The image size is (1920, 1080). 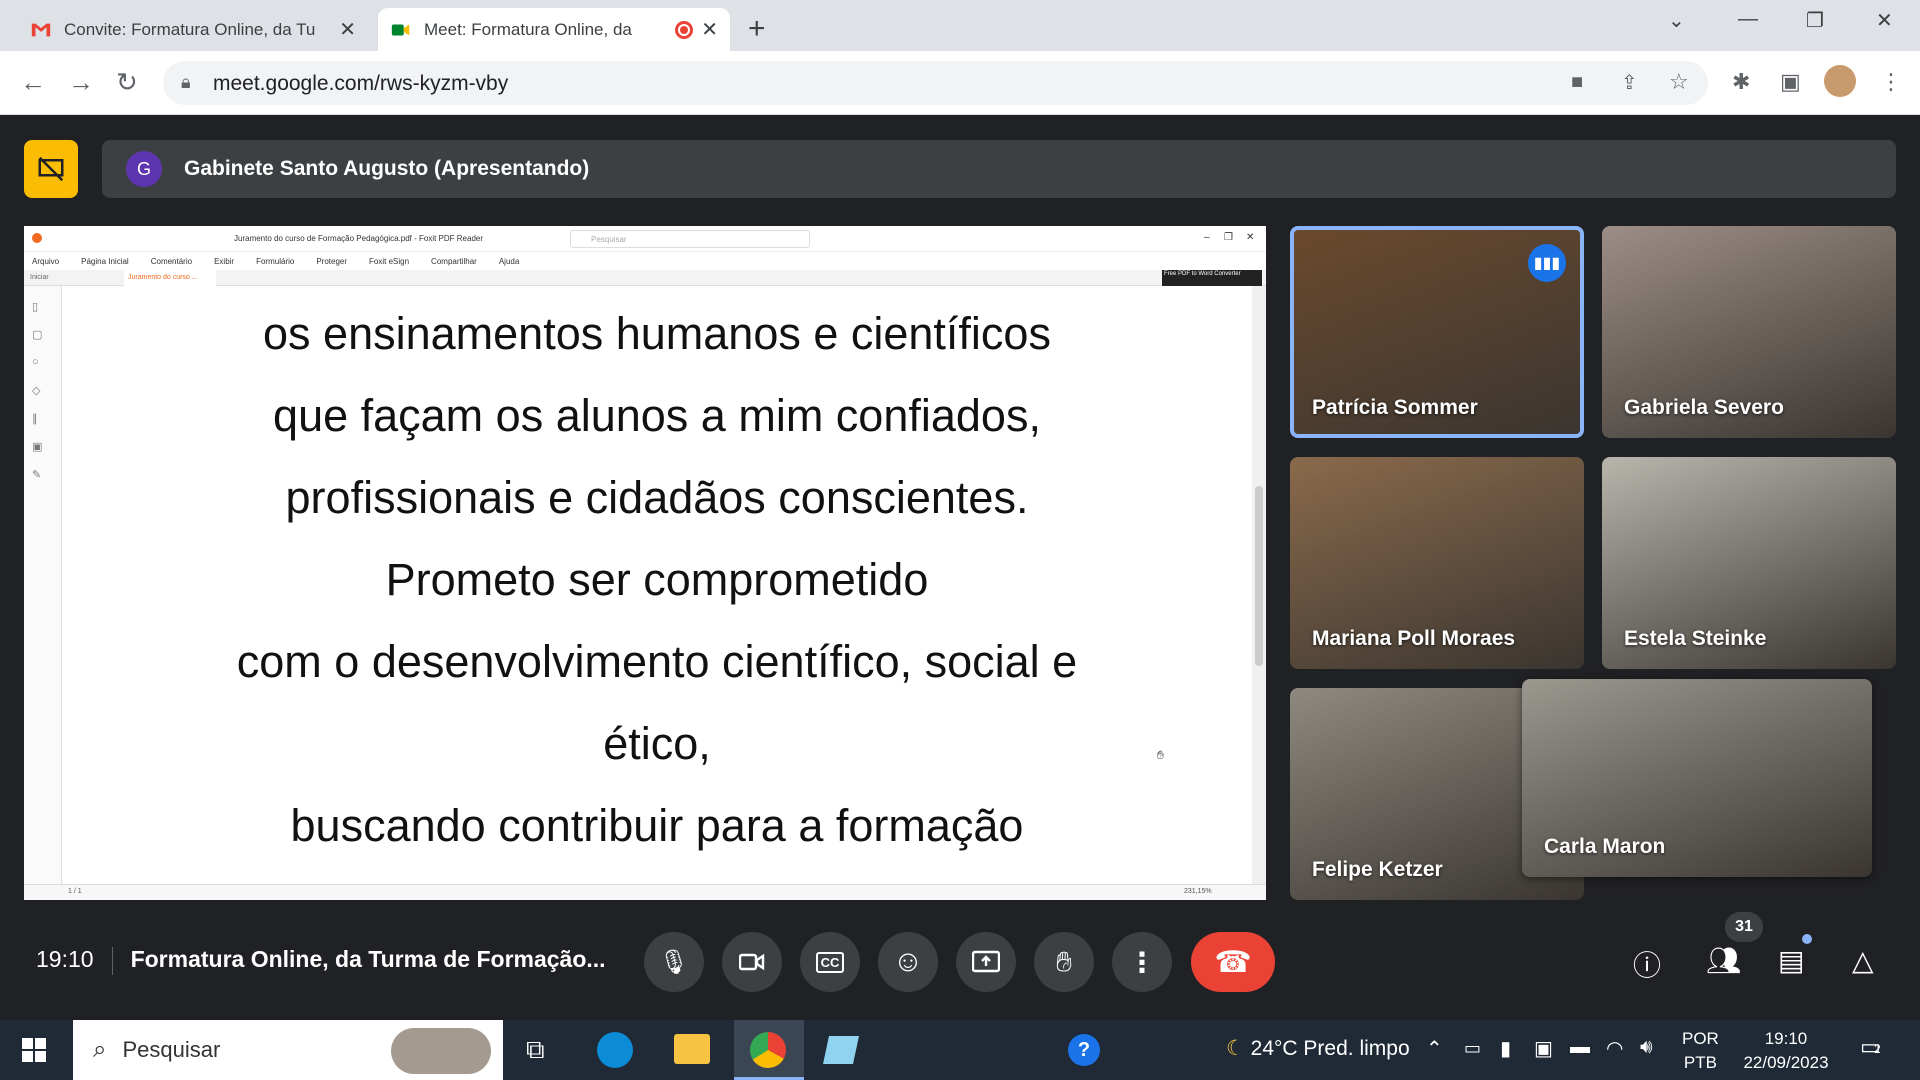 I want to click on pdf-tab-start: Iniciar, so click(x=39, y=277).